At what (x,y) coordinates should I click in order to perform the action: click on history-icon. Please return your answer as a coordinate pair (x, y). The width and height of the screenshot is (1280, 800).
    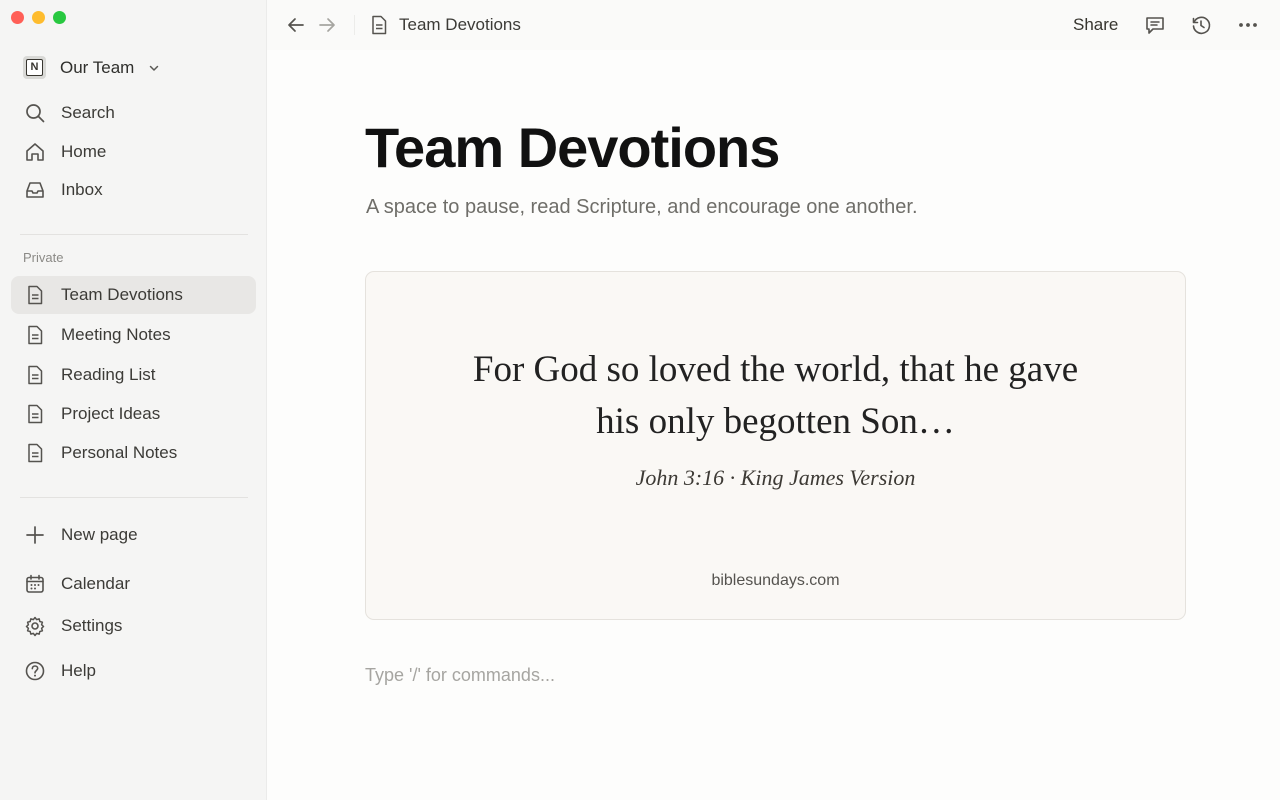
    Looking at the image, I should click on (1201, 25).